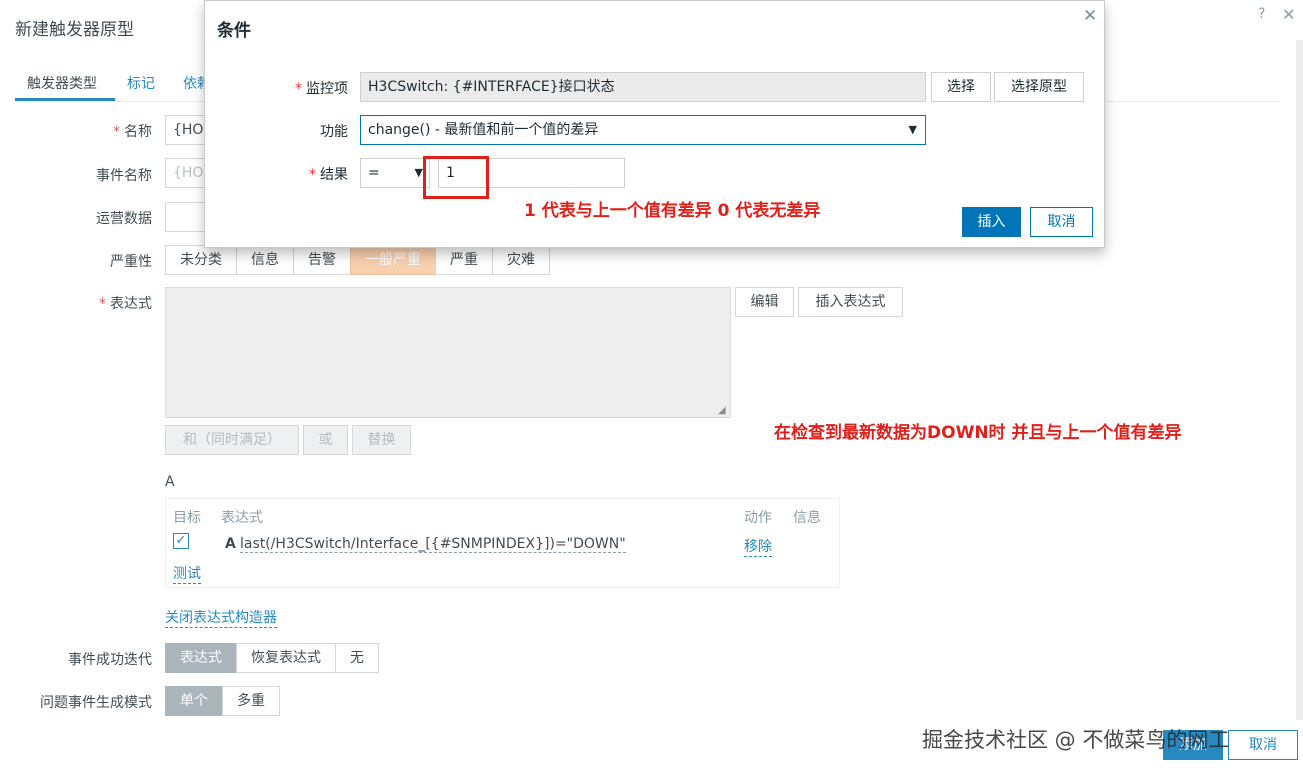  What do you see at coordinates (1061, 222) in the screenshot?
I see `dialog-cancel-button: 取消` at bounding box center [1061, 222].